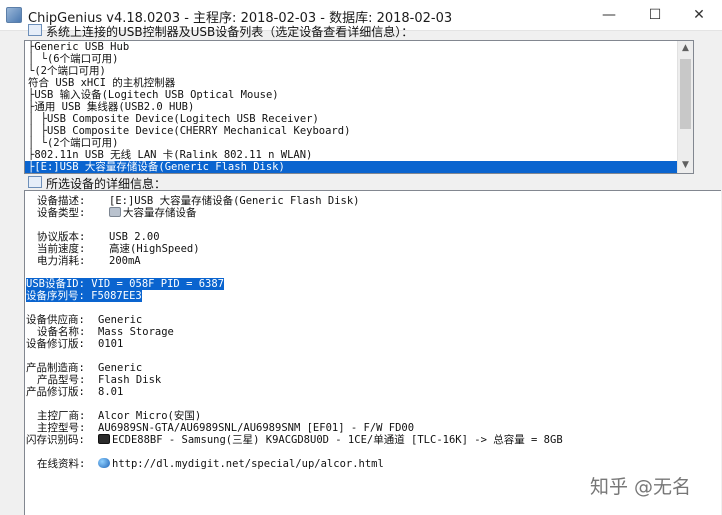  I want to click on product-model-row: 产品型号: Flash Disk, so click(99, 380).